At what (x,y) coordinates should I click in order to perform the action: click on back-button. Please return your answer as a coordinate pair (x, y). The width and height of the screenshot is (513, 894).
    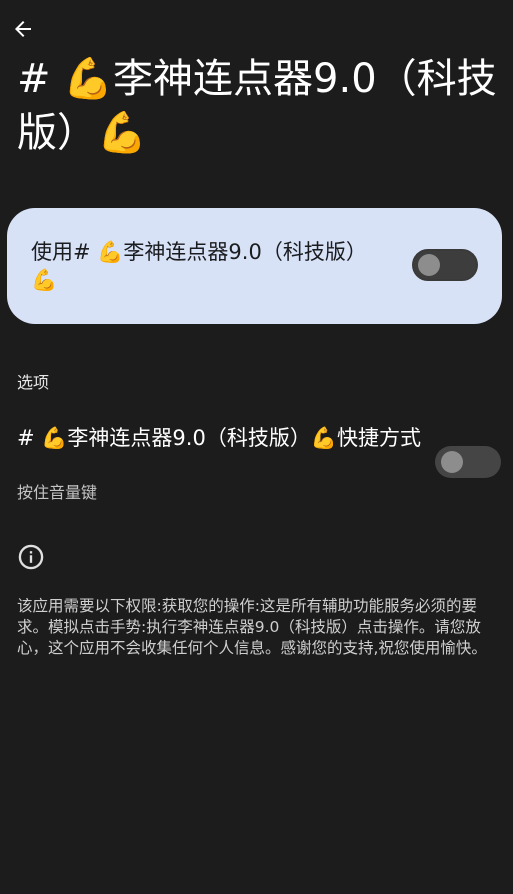
    Looking at the image, I should click on (23, 29).